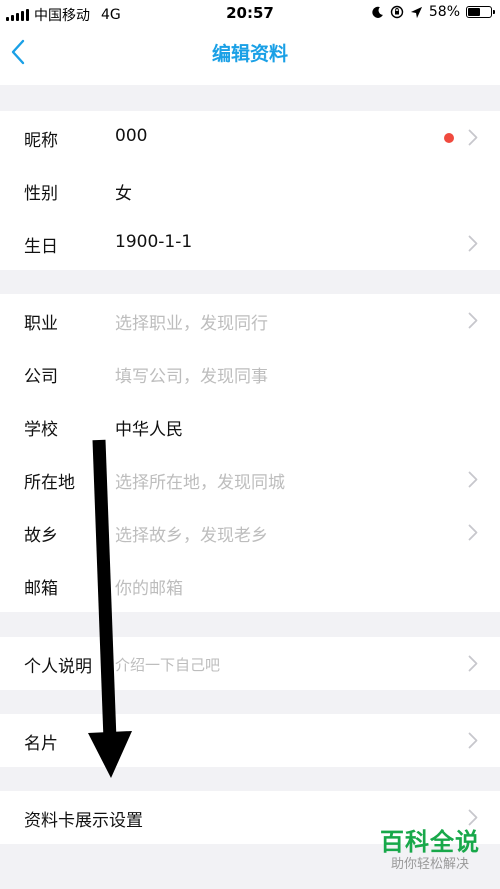  I want to click on nickname-label: 昵称, so click(41, 141).